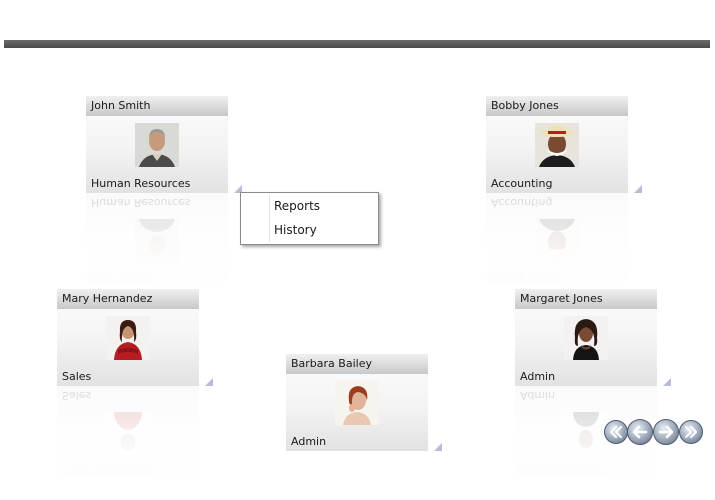  Describe the element at coordinates (157, 106) in the screenshot. I see `card-name: John Smith` at that location.